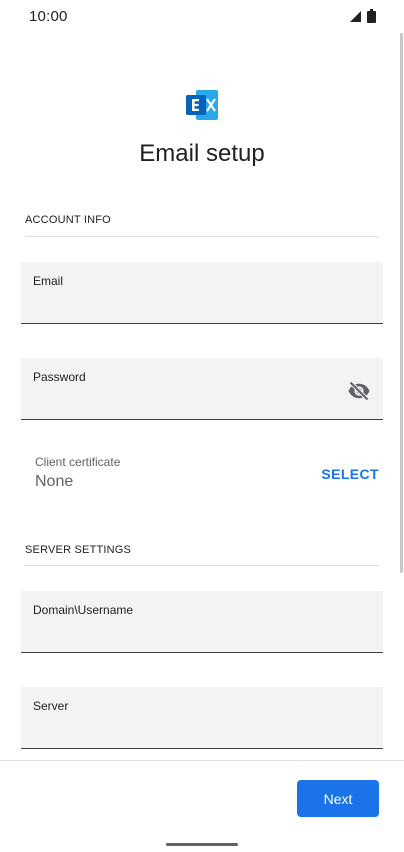  I want to click on select-certificate-button: SELECT, so click(350, 474).